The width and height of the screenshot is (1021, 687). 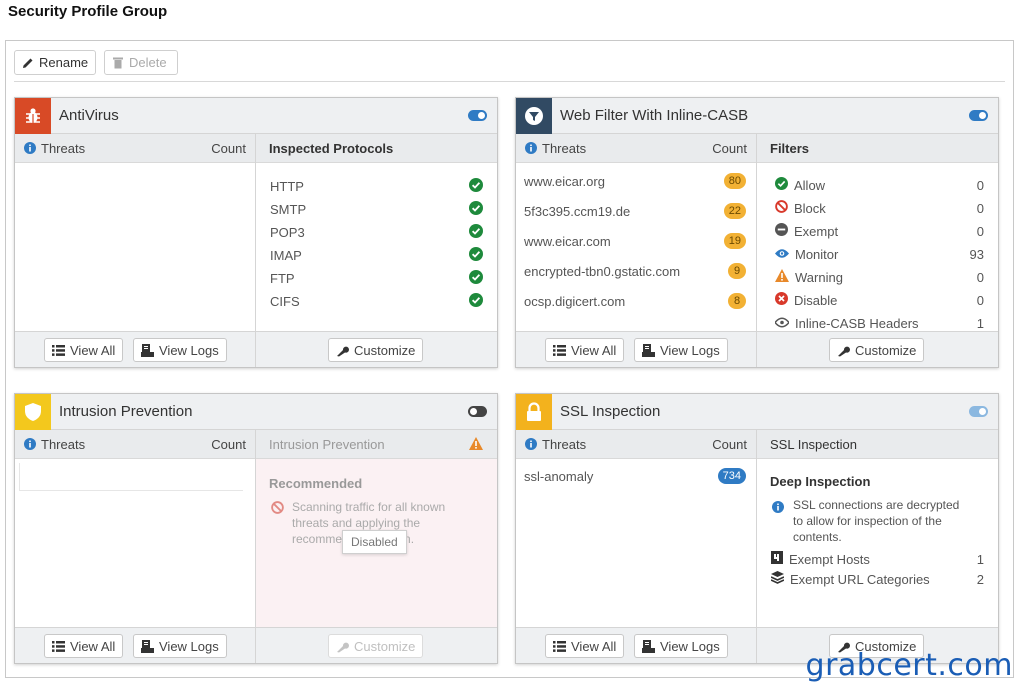 I want to click on ips-right-footer: Customize, so click(x=376, y=645).